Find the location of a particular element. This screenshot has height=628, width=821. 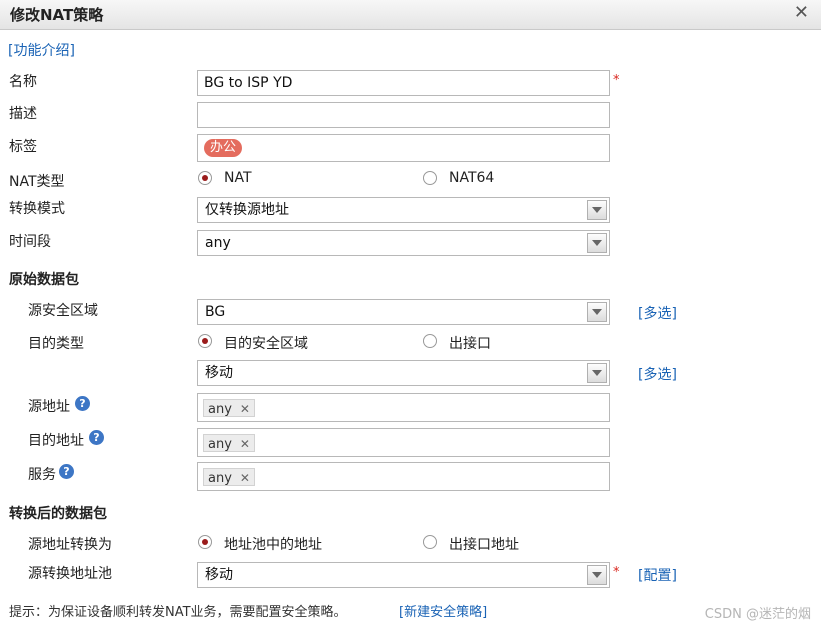

pool-address-radio-label: 地址池中的地址 is located at coordinates (273, 544).